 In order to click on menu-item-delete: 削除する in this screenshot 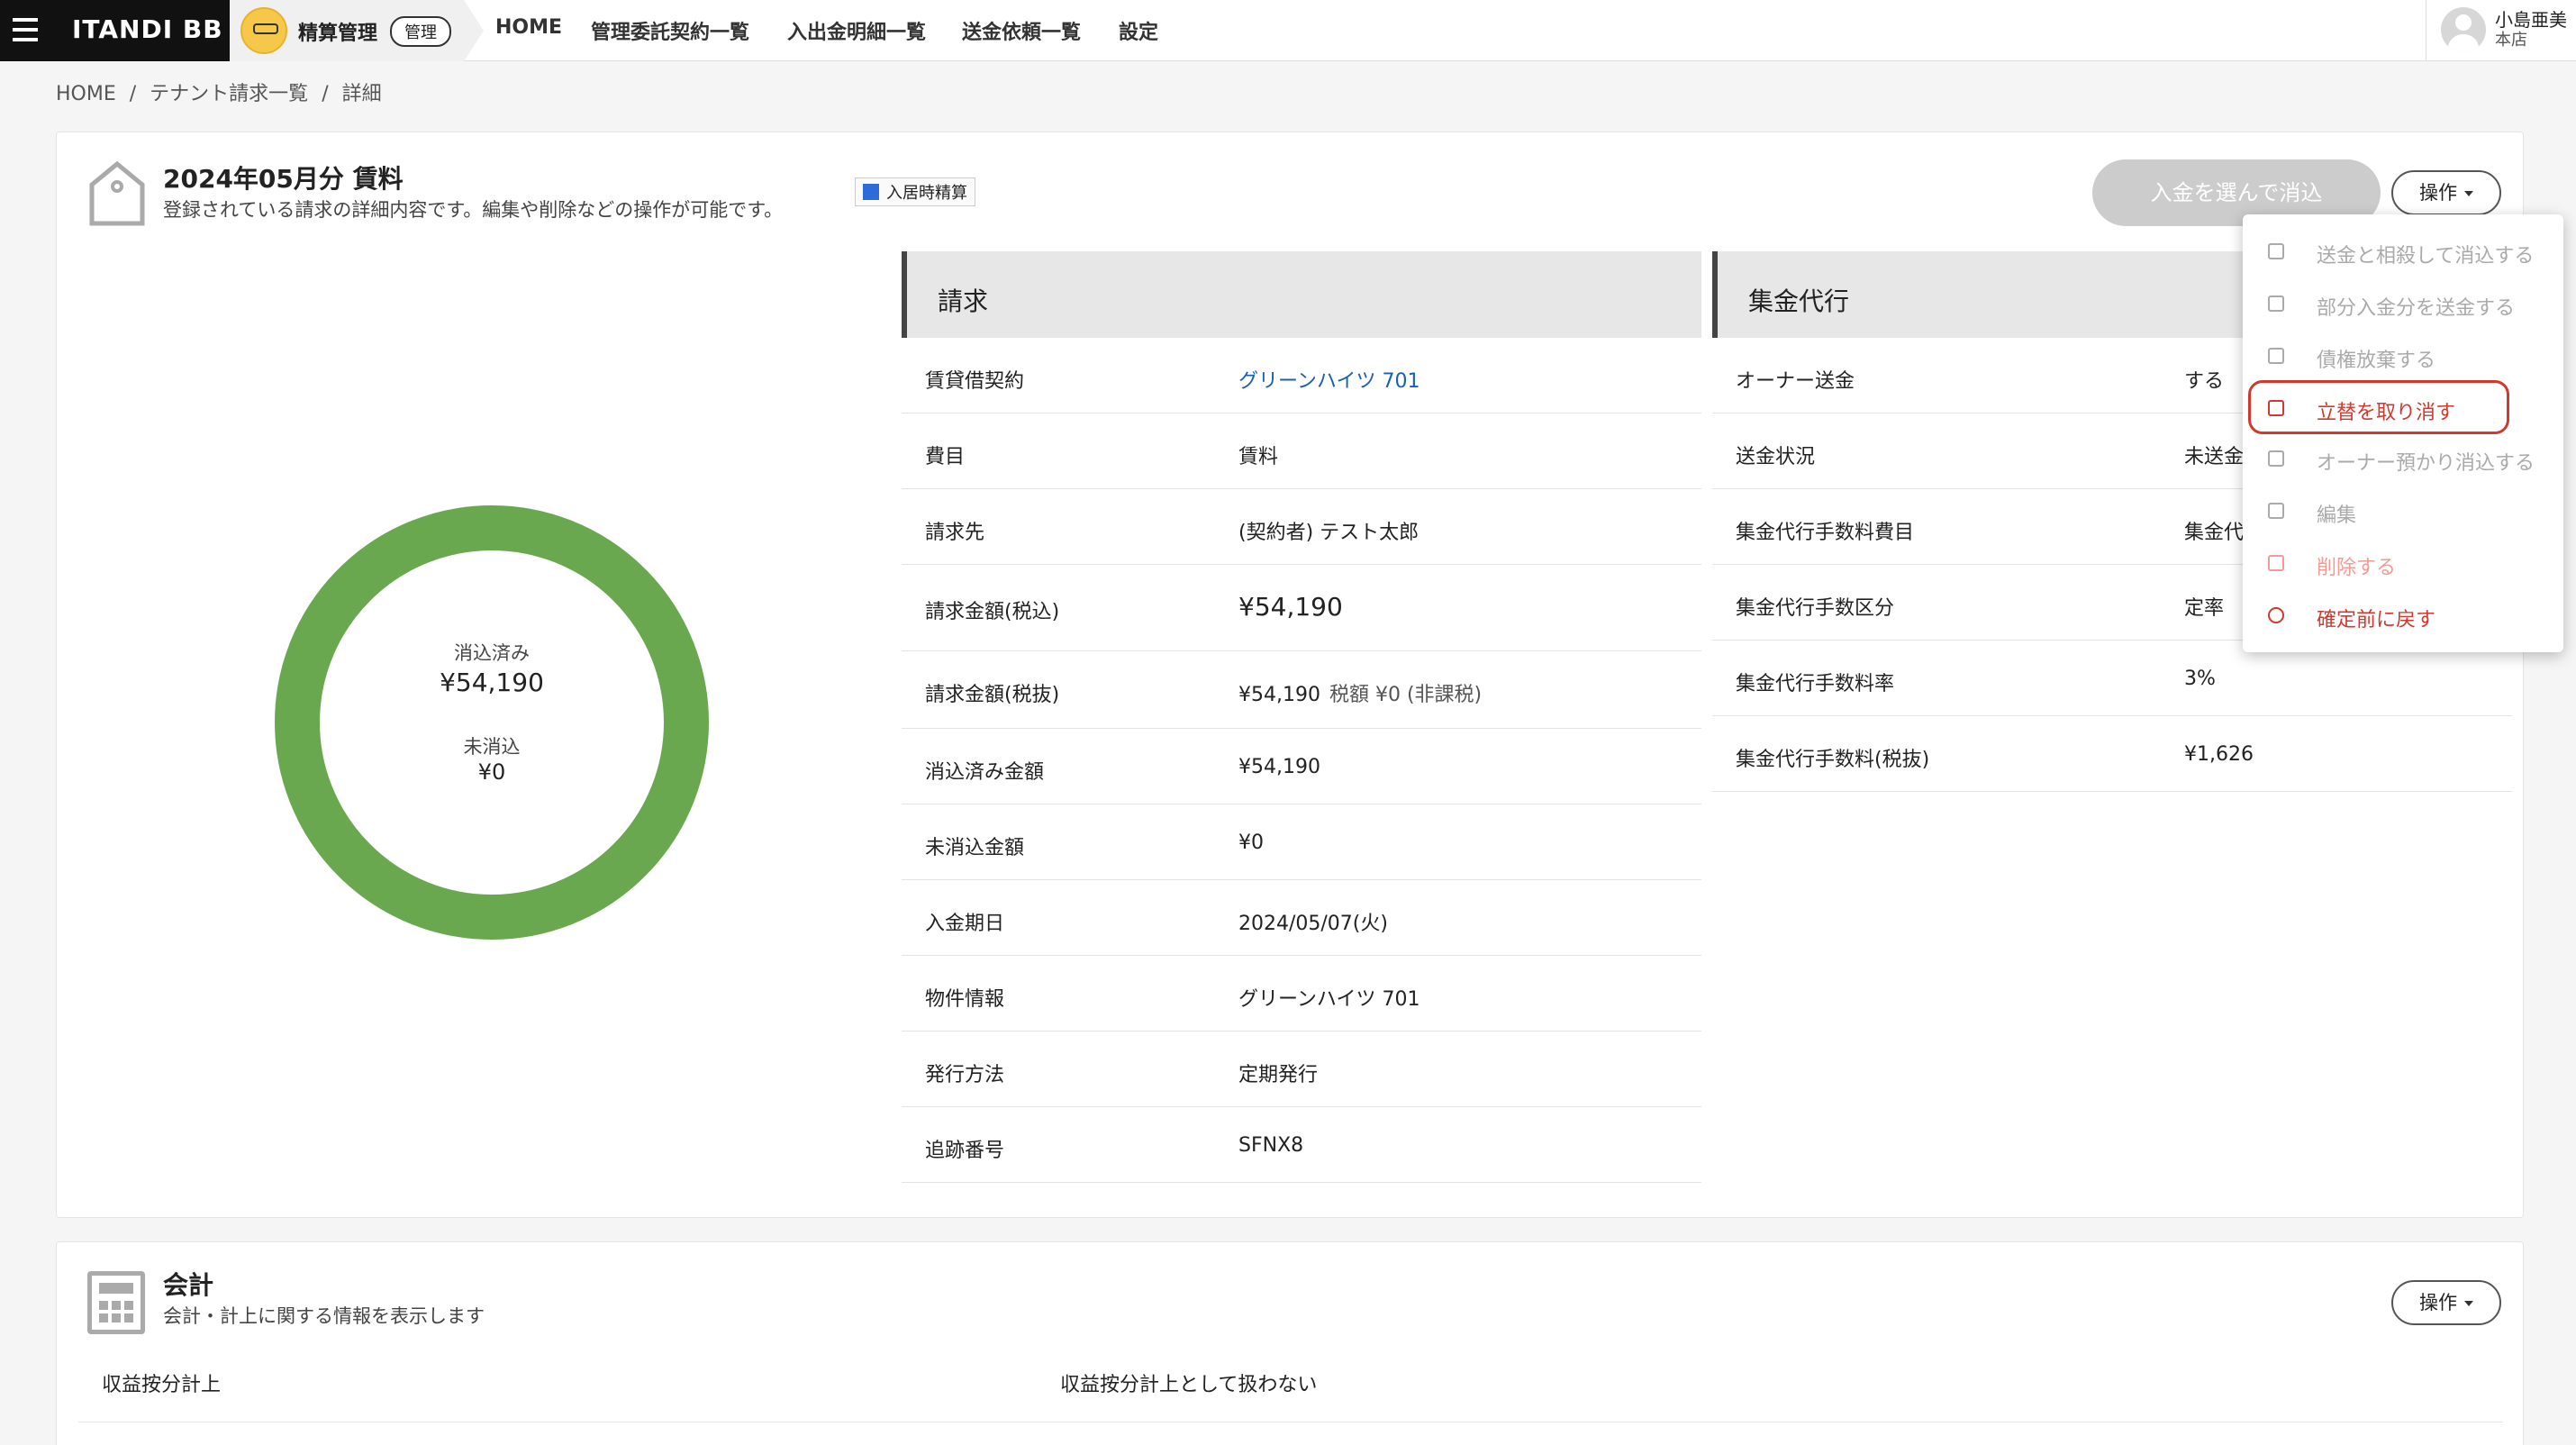, I will do `click(2403, 564)`.